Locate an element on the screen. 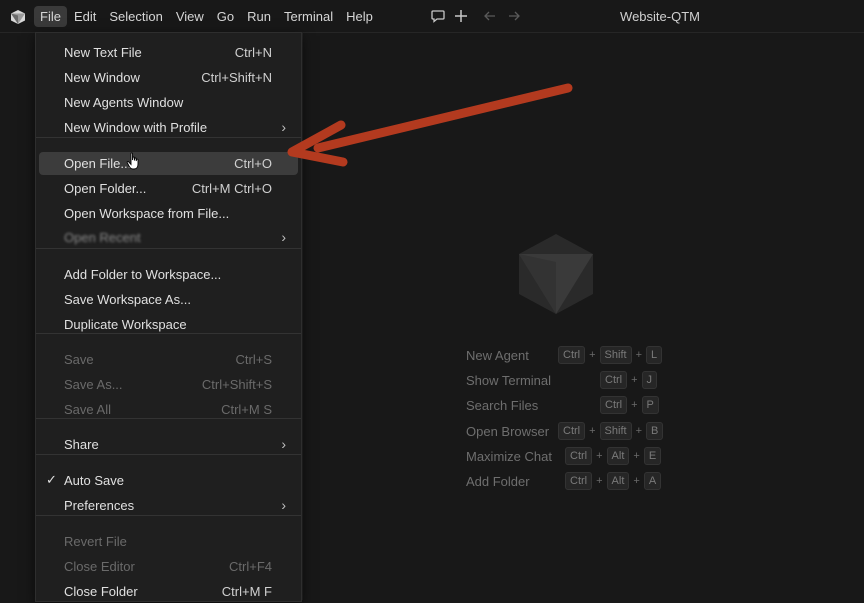  hand-cursor-icon is located at coordinates (132, 161).